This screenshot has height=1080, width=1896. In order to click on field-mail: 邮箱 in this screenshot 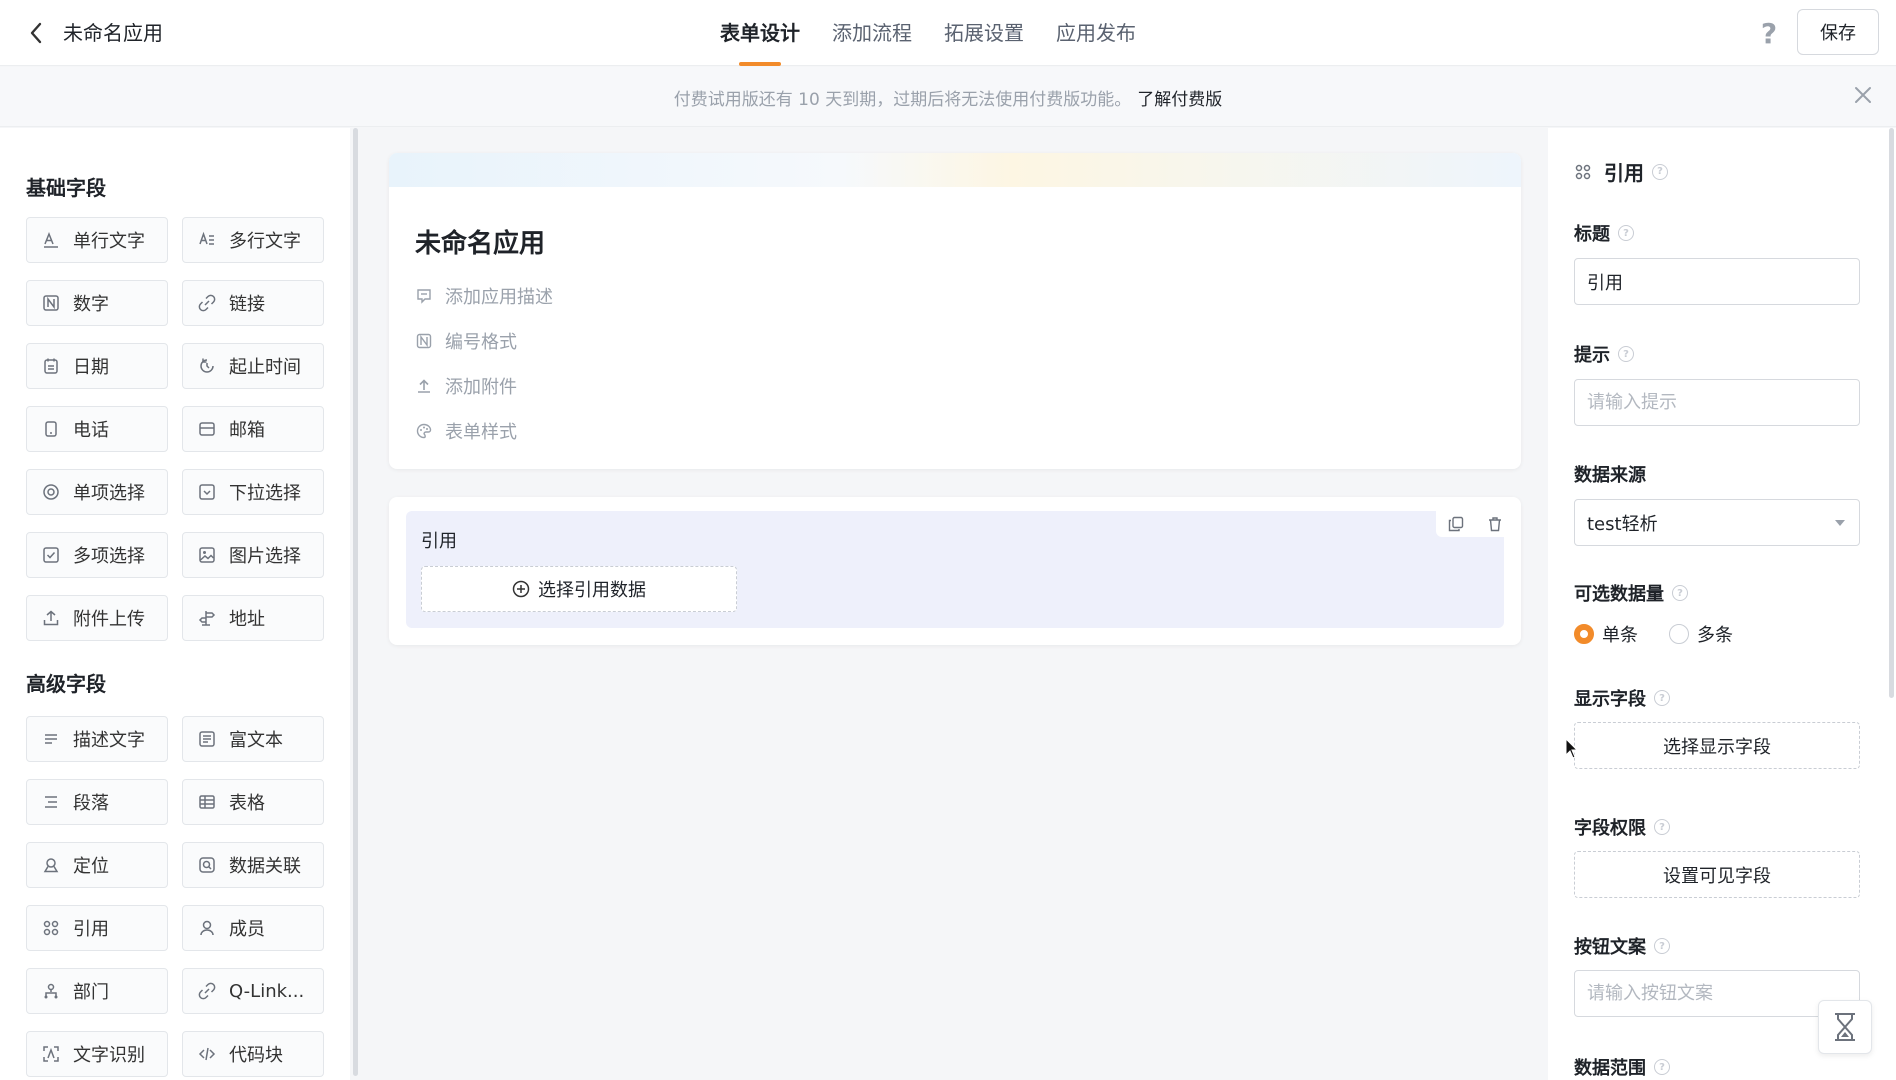, I will do `click(253, 429)`.